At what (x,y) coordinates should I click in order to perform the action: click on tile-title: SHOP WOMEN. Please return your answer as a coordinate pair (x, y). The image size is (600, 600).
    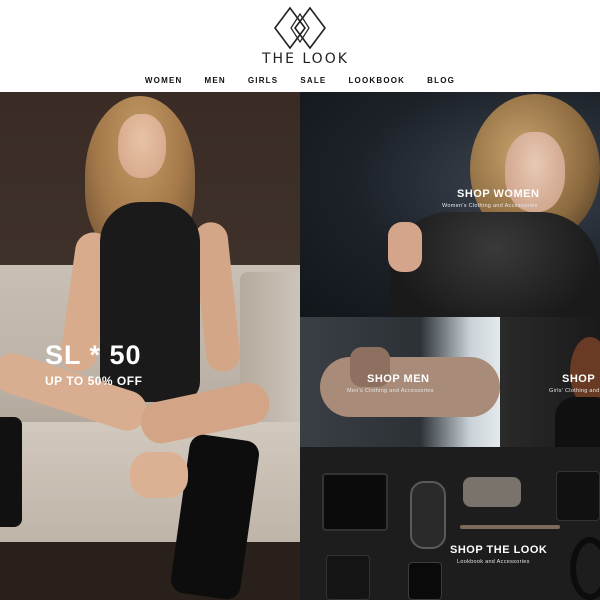
    Looking at the image, I should click on (498, 194).